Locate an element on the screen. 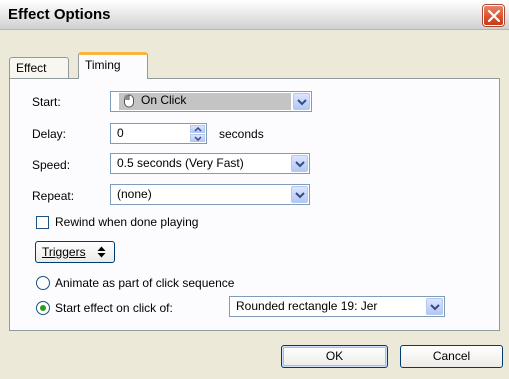 The image size is (509, 379). delay-decrement-button is located at coordinates (197, 138).